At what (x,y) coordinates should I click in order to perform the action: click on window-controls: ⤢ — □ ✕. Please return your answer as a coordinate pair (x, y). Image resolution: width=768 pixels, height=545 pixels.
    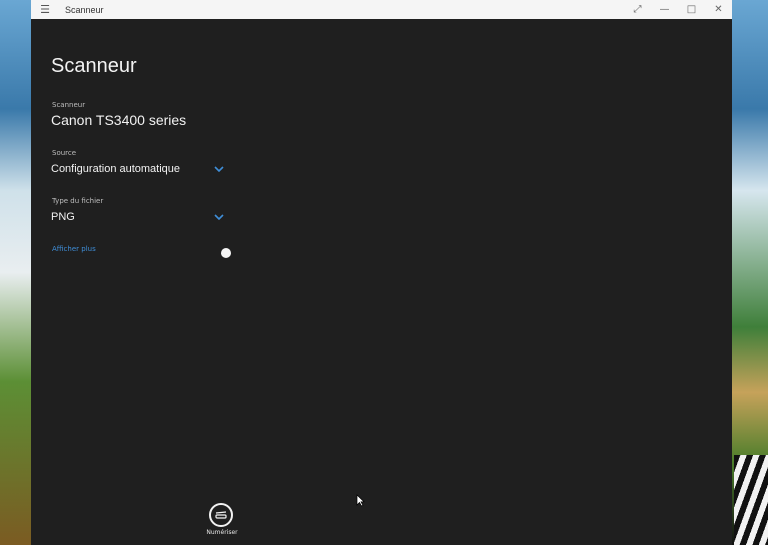
    Looking at the image, I should click on (678, 9).